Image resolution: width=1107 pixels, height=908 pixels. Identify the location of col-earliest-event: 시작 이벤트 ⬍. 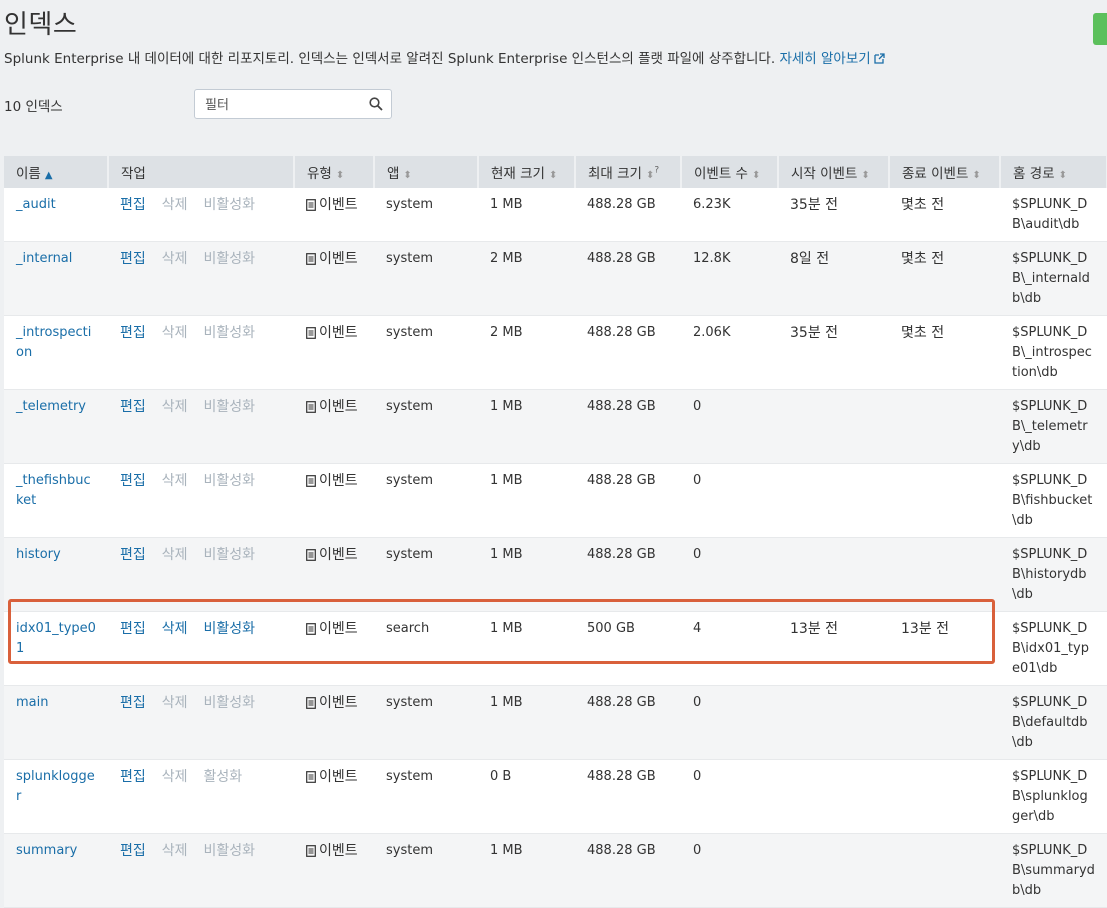
(834, 172).